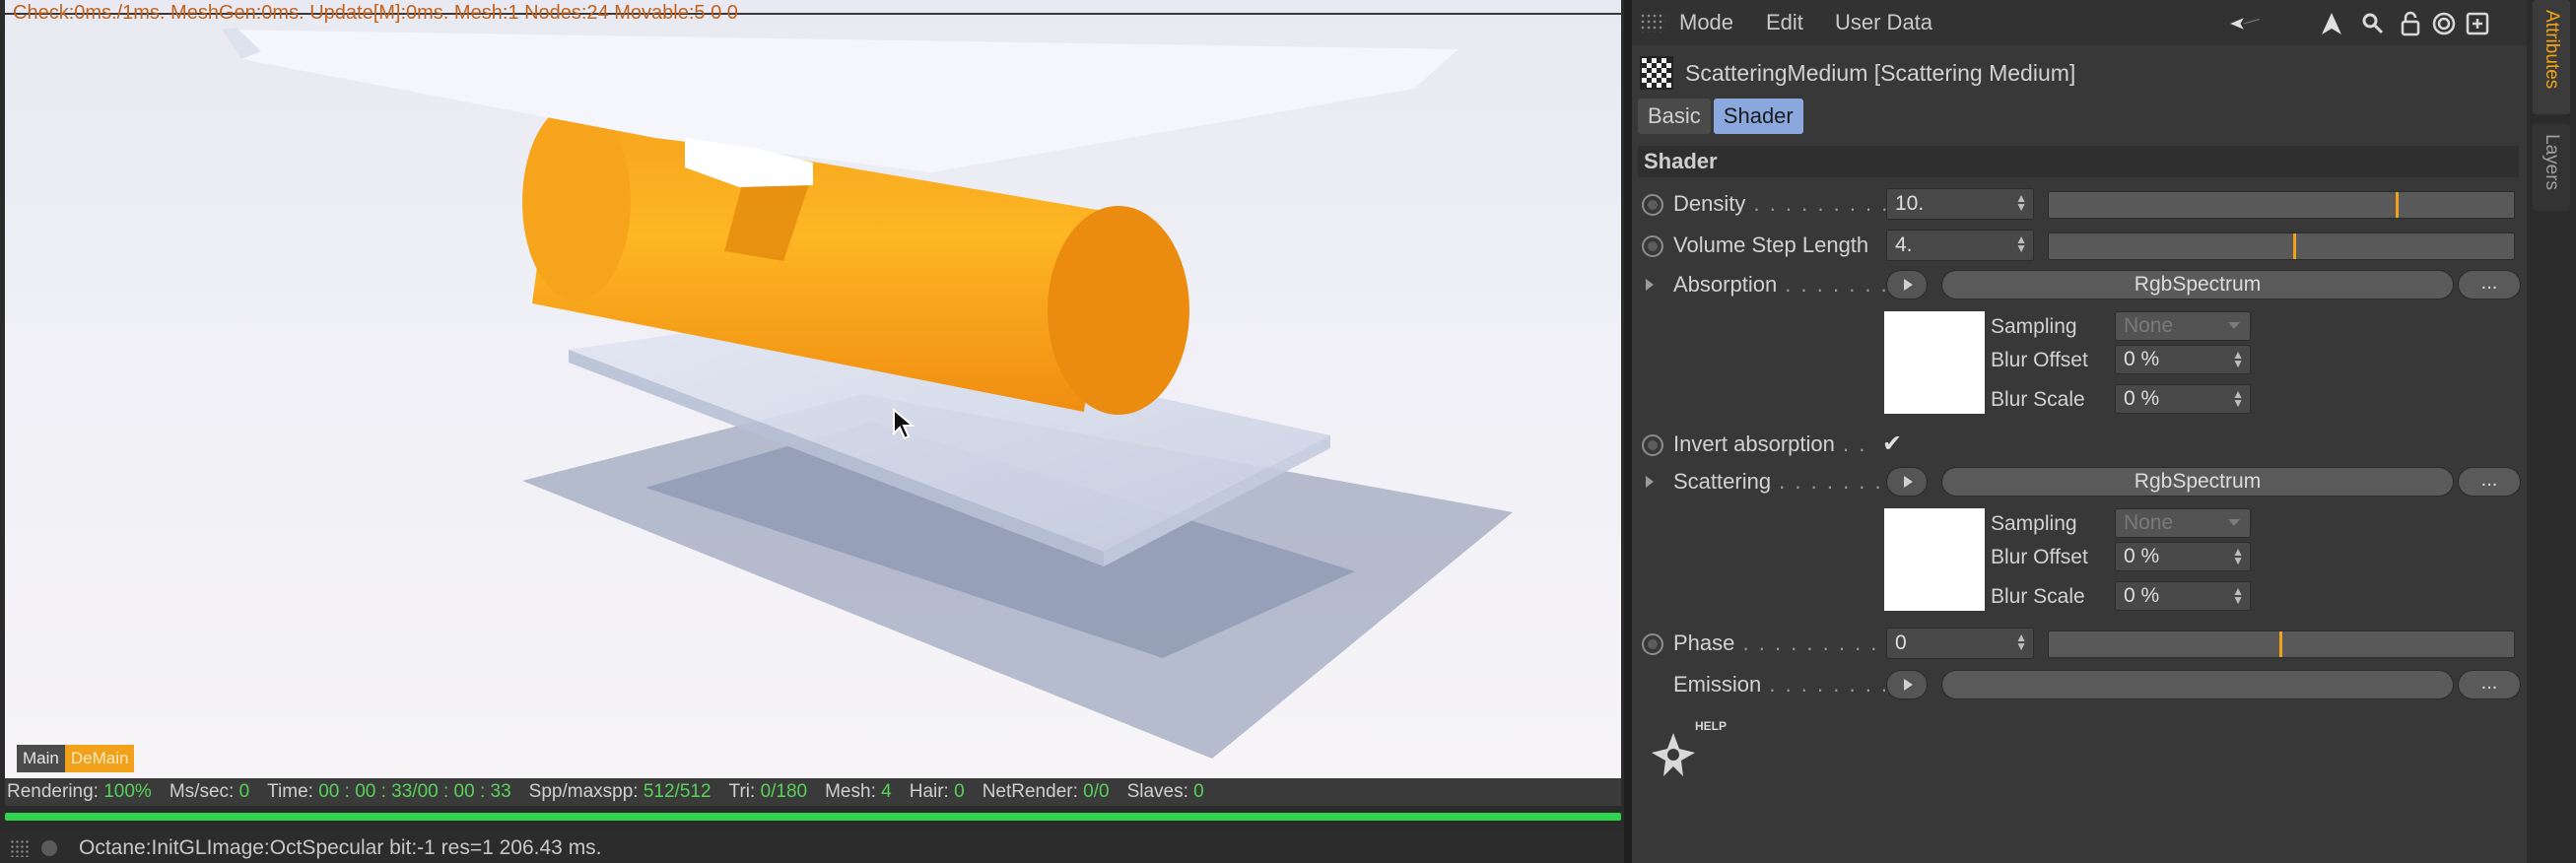 This screenshot has height=863, width=2576. What do you see at coordinates (1934, 363) in the screenshot?
I see `absorption-preview-swatch` at bounding box center [1934, 363].